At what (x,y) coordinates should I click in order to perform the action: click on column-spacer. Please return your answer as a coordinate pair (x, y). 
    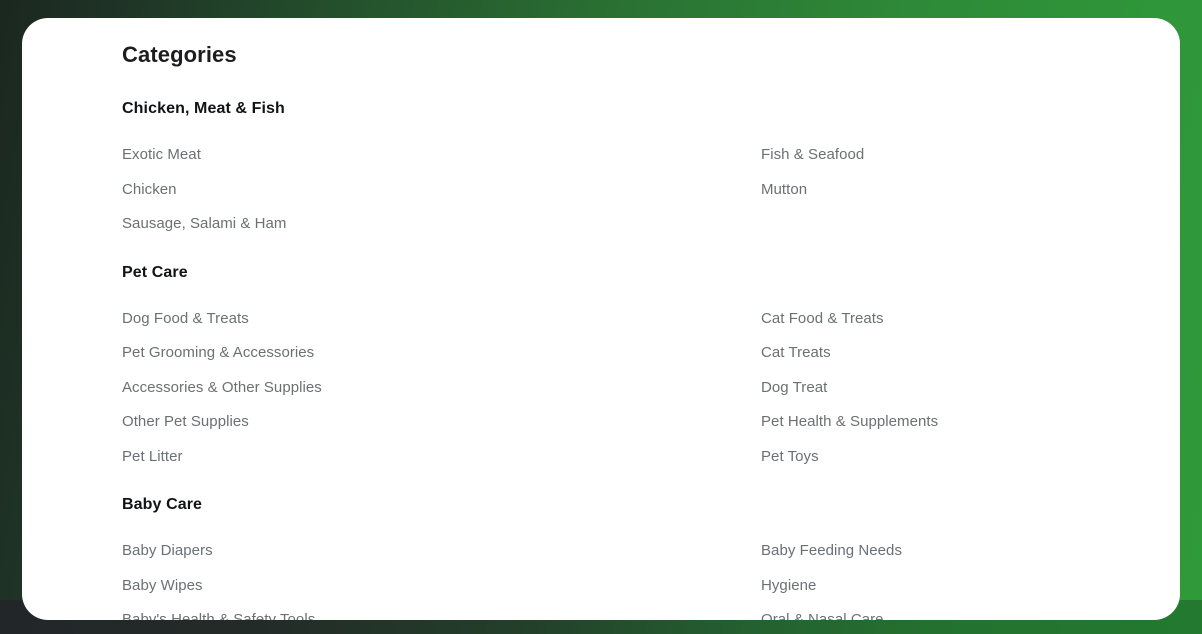
    Looking at the image, I should click on (970, 224).